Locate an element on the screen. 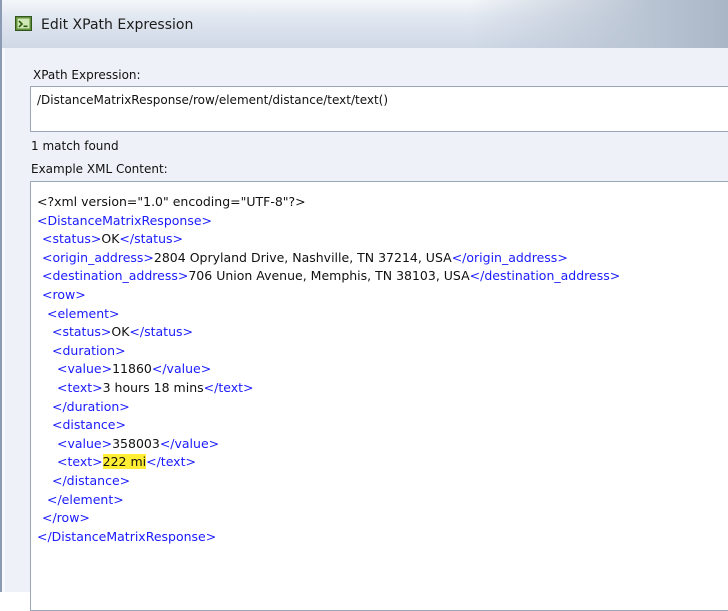 The height and width of the screenshot is (611, 728). xml-text: <?xml version="1.0" encoding="UTF-8"?> is located at coordinates (171, 201).